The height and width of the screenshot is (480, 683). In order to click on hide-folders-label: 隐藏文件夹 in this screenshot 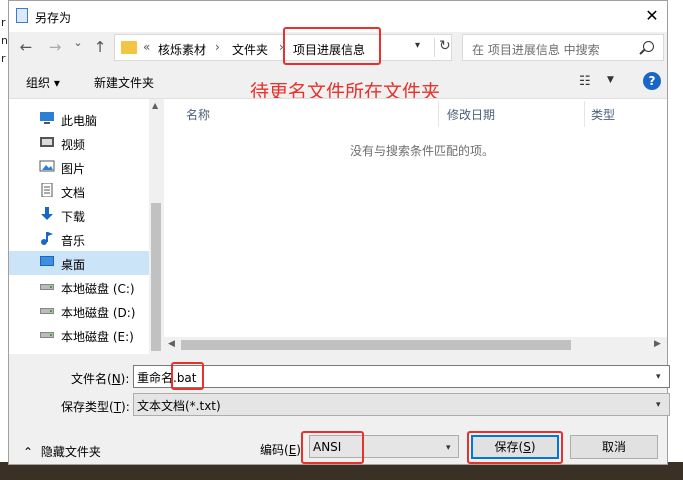, I will do `click(70, 452)`.